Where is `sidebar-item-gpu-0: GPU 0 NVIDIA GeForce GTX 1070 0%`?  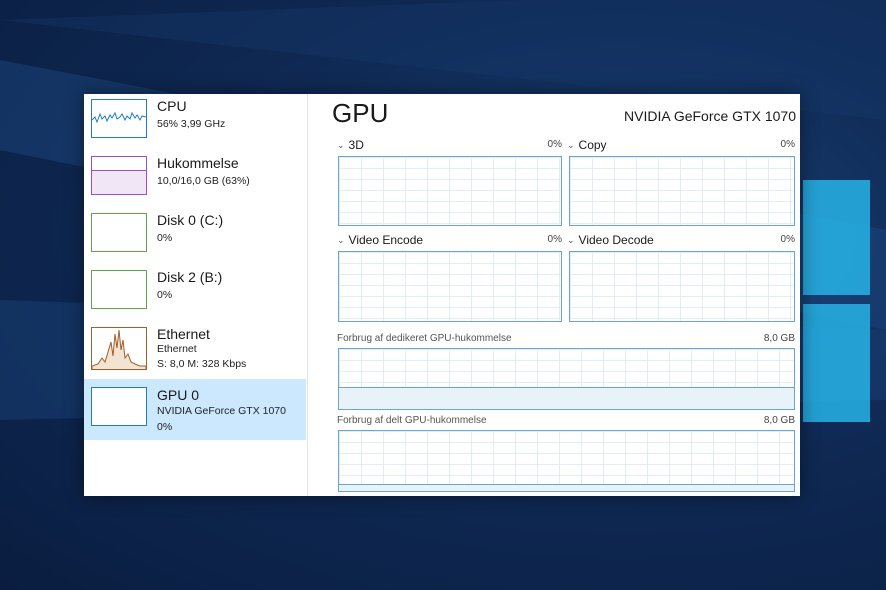 sidebar-item-gpu-0: GPU 0 NVIDIA GeForce GTX 1070 0% is located at coordinates (195, 409).